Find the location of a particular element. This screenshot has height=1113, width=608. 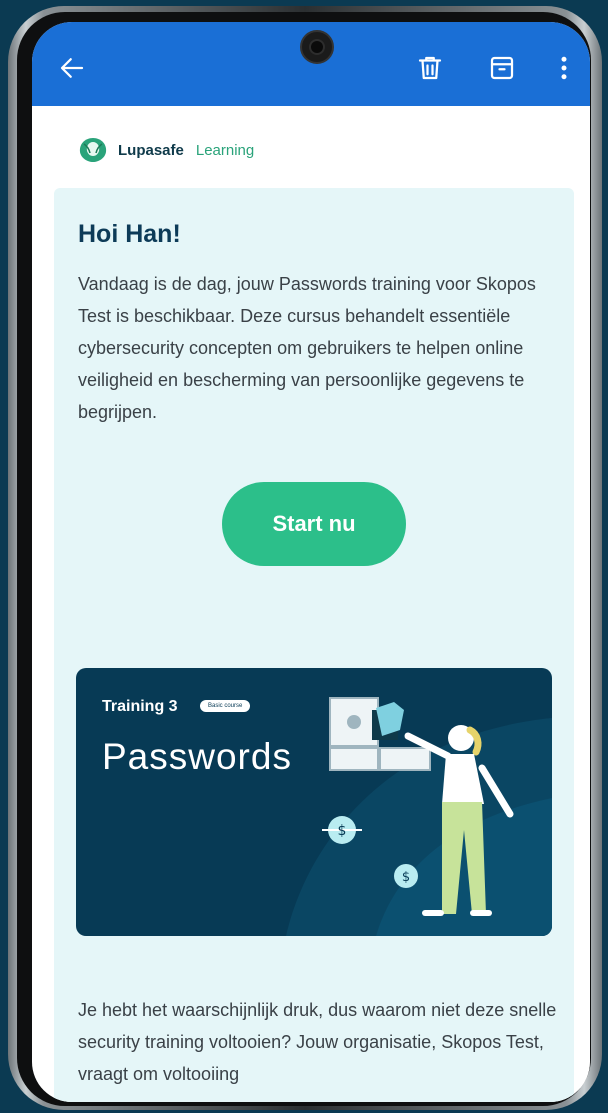

app-bar is located at coordinates (311, 64).